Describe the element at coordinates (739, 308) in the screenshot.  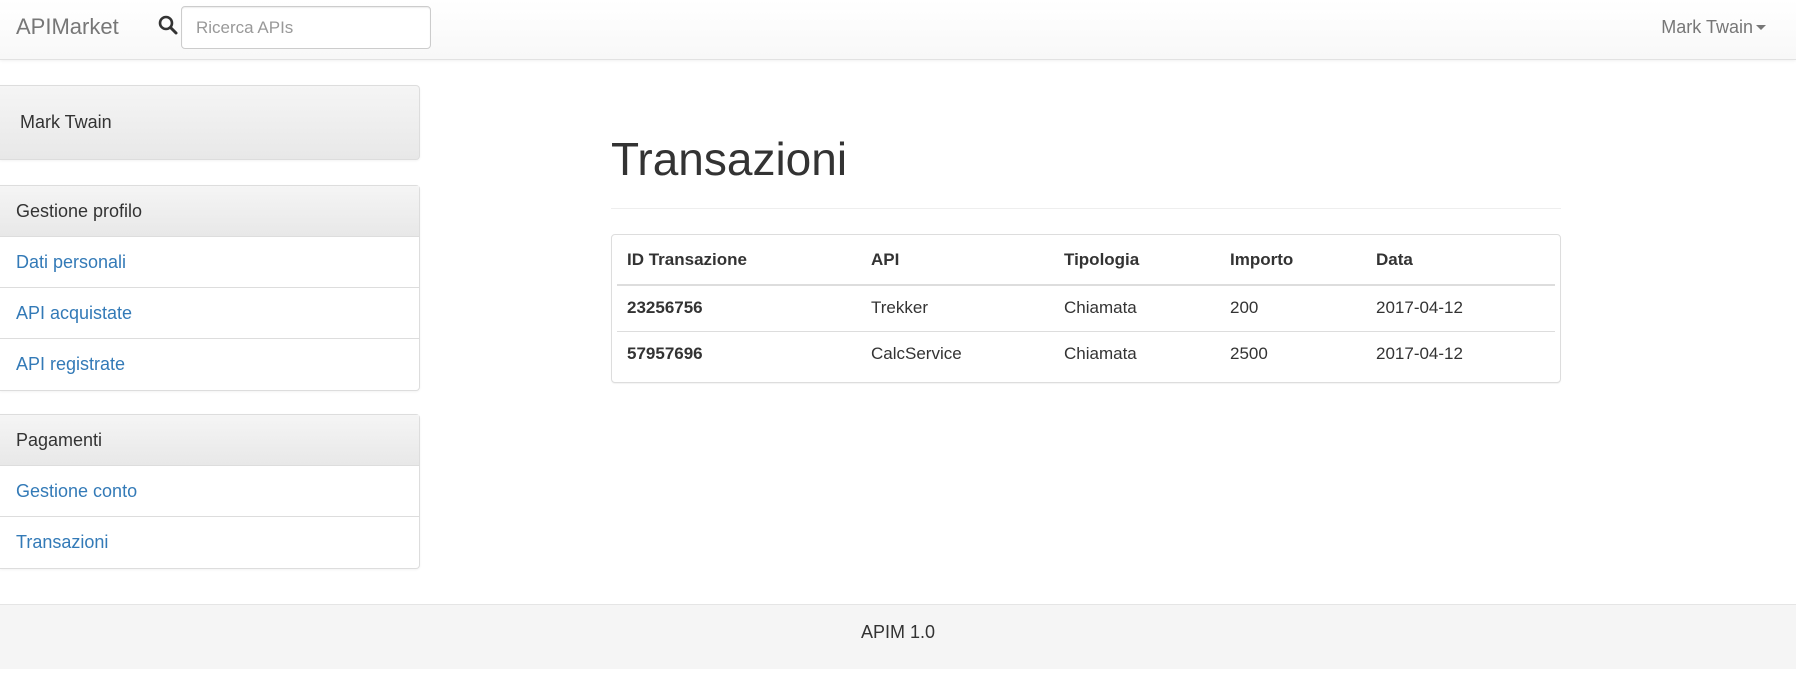
I see `cell-transaction-id: 23256756` at that location.